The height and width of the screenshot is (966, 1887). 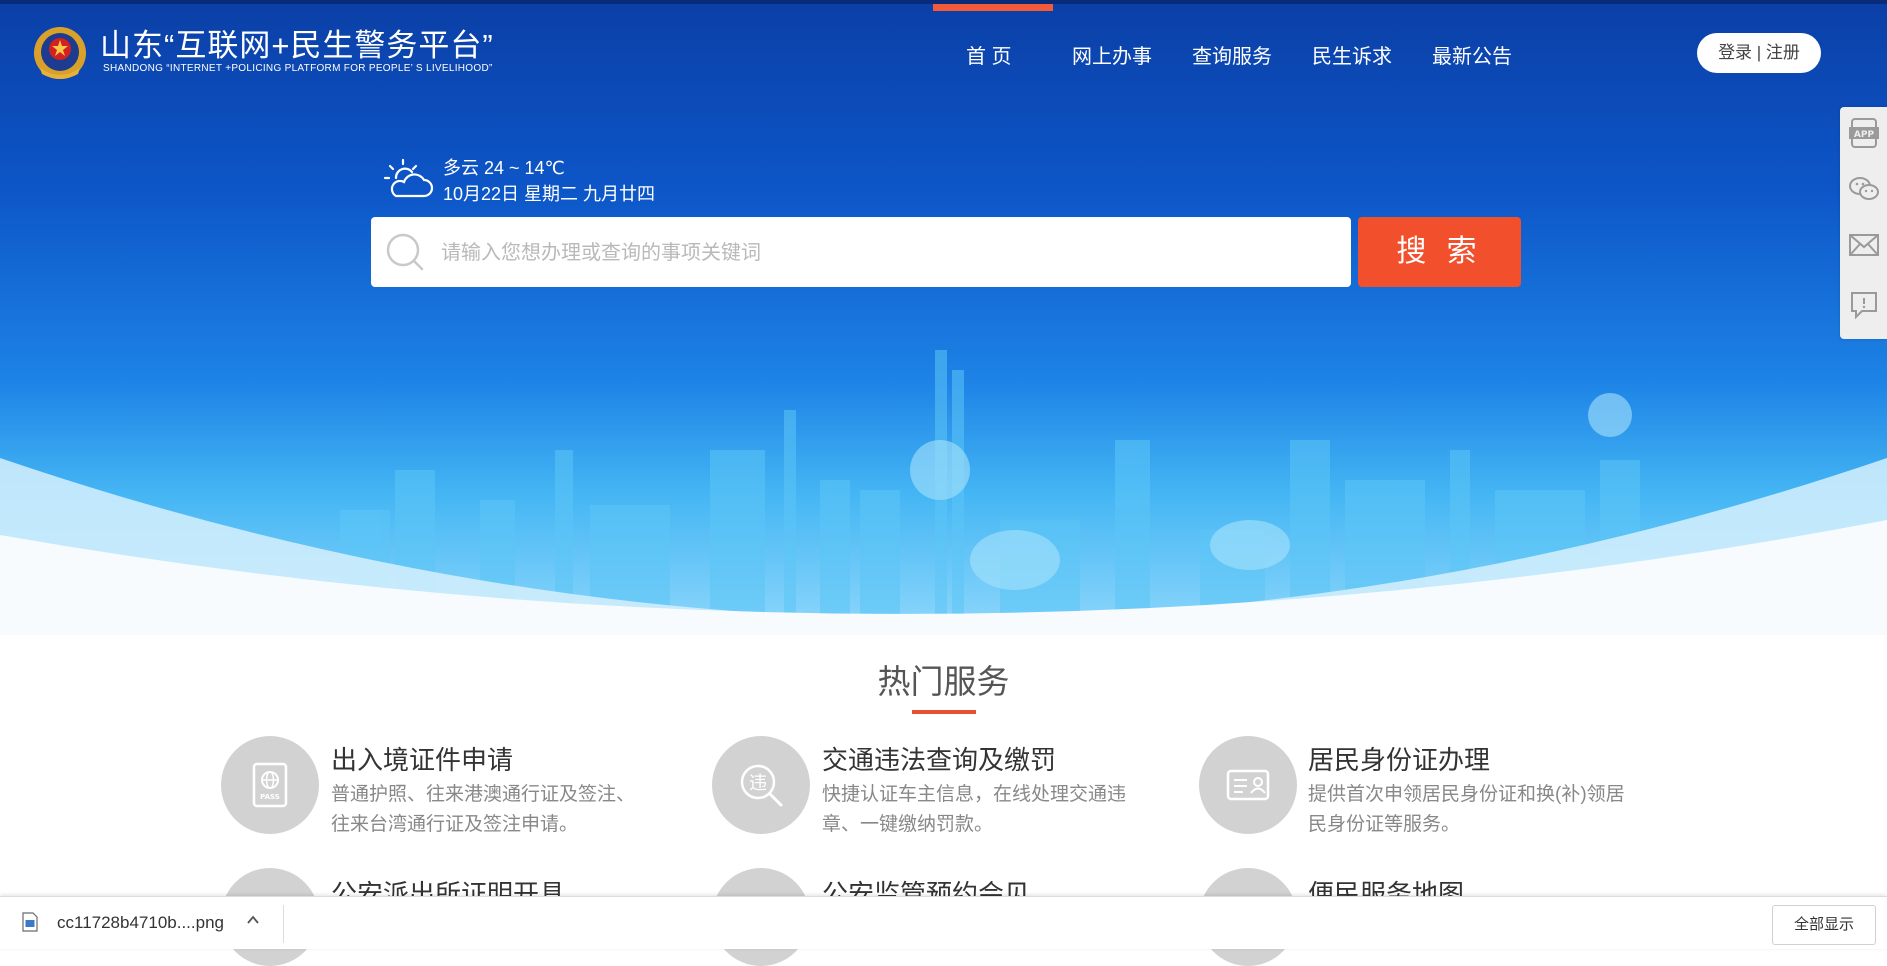 I want to click on nav-active-indicator, so click(x=993, y=7).